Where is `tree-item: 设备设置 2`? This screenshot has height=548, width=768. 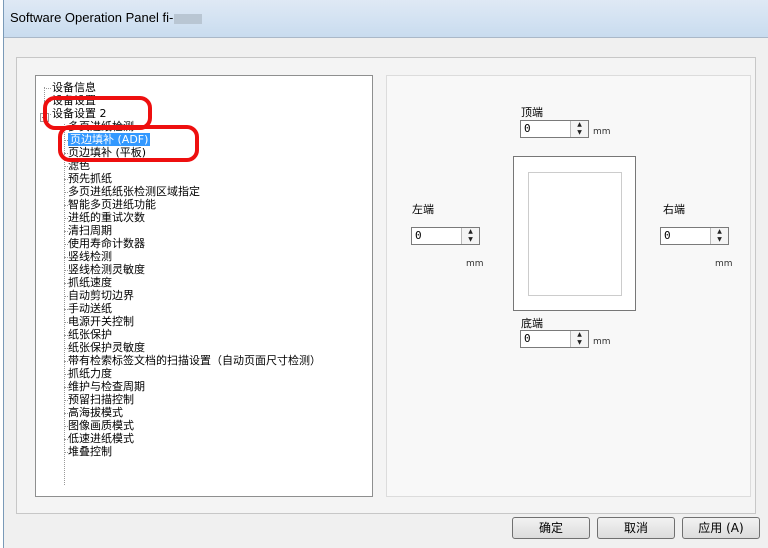
tree-item: 设备设置 2 is located at coordinates (79, 114).